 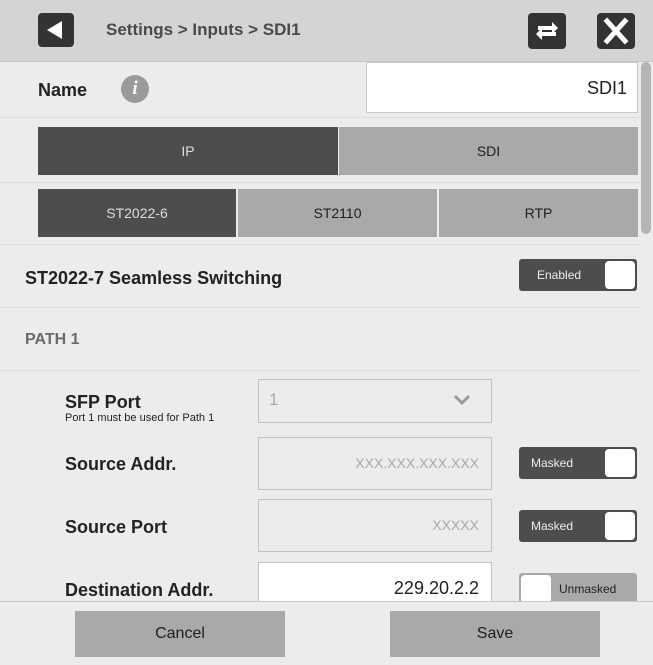 I want to click on toggle-label: Enabled, so click(x=559, y=275).